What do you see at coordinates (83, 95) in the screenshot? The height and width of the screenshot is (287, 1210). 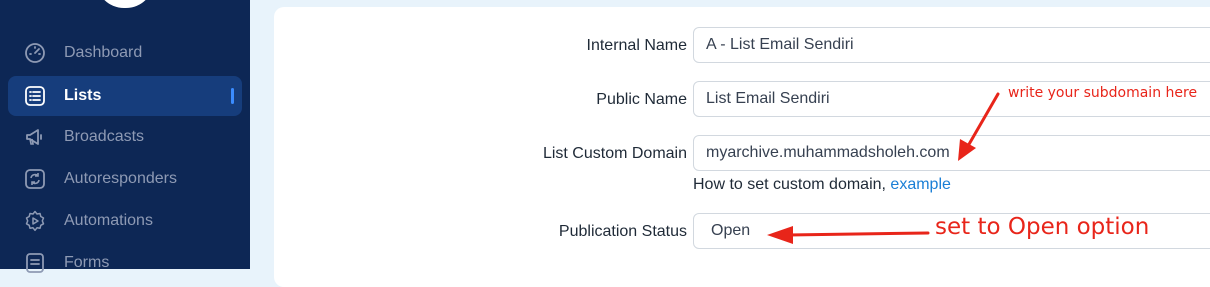 I see `sidebar-item-label: Lists` at bounding box center [83, 95].